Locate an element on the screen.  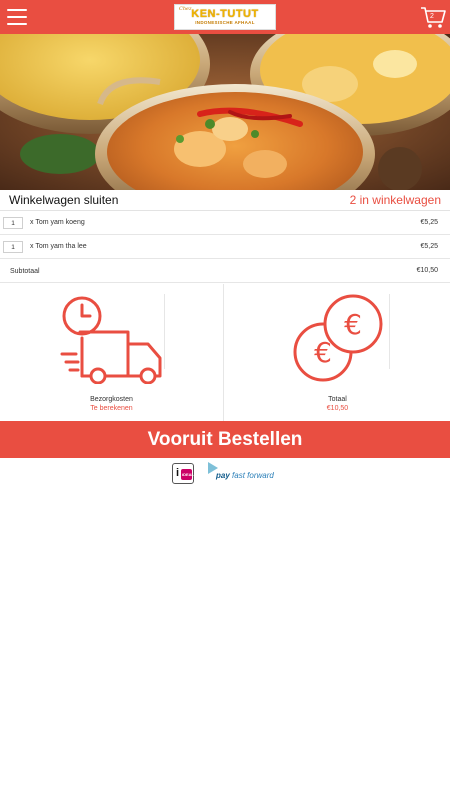
cart-count-label: 2 in winkelwagen is located at coordinates (395, 200).